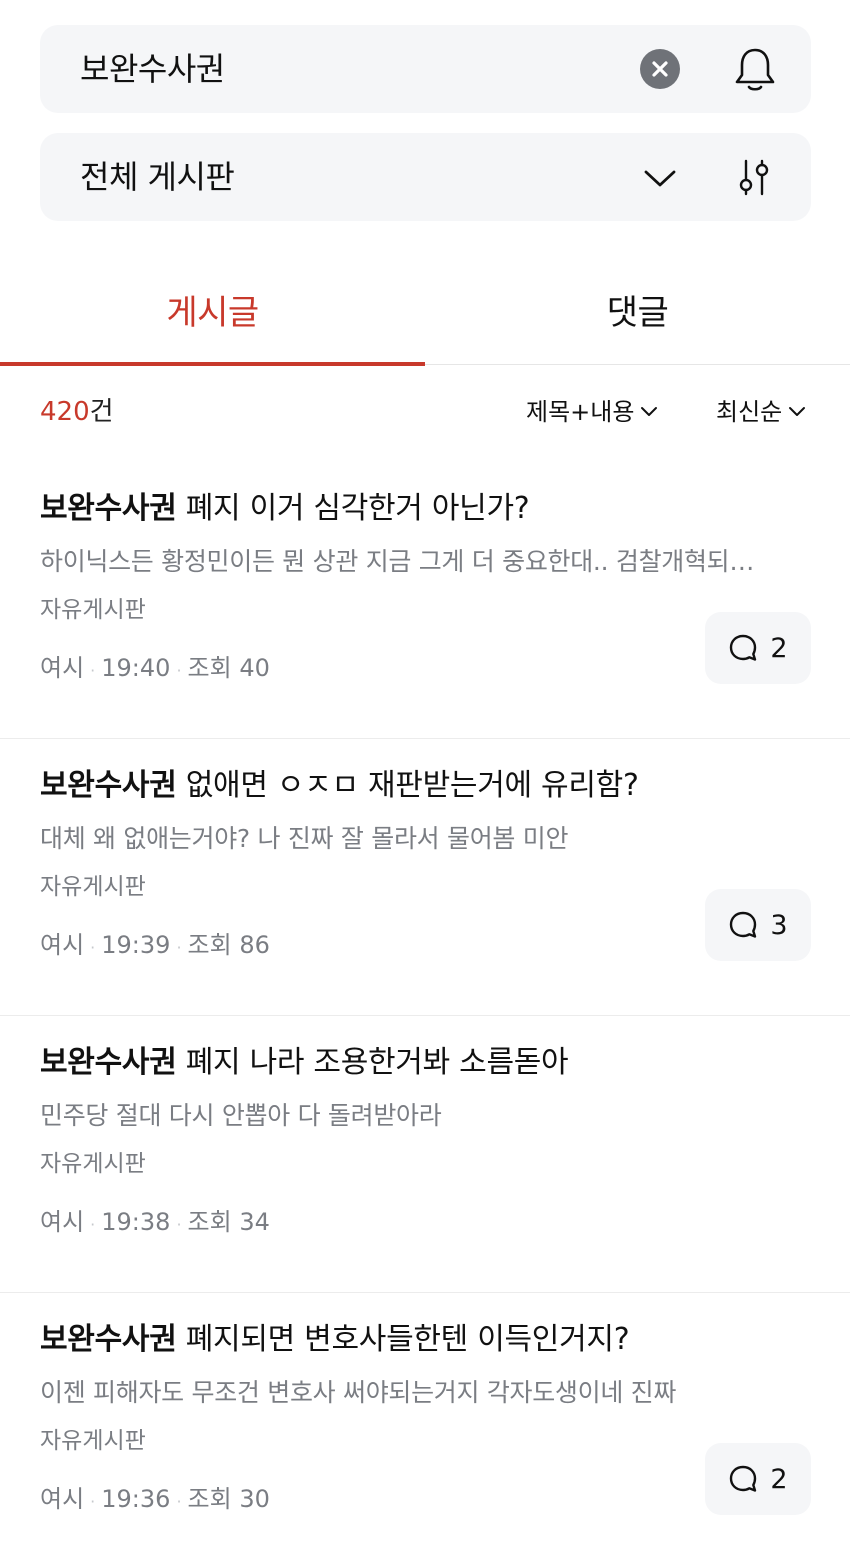 This screenshot has width=850, height=1548. Describe the element at coordinates (101, 412) in the screenshot. I see `result-count-unit: 건` at that location.